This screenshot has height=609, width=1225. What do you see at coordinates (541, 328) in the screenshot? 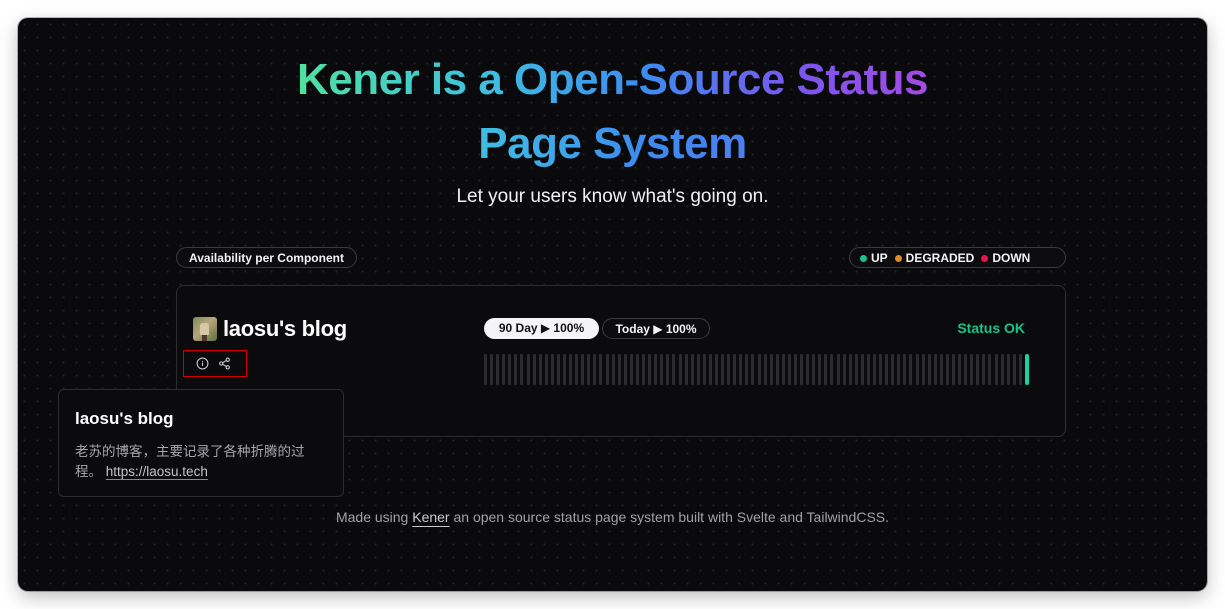
I see `range-90-day-button: 90 Day ▶ 100%` at bounding box center [541, 328].